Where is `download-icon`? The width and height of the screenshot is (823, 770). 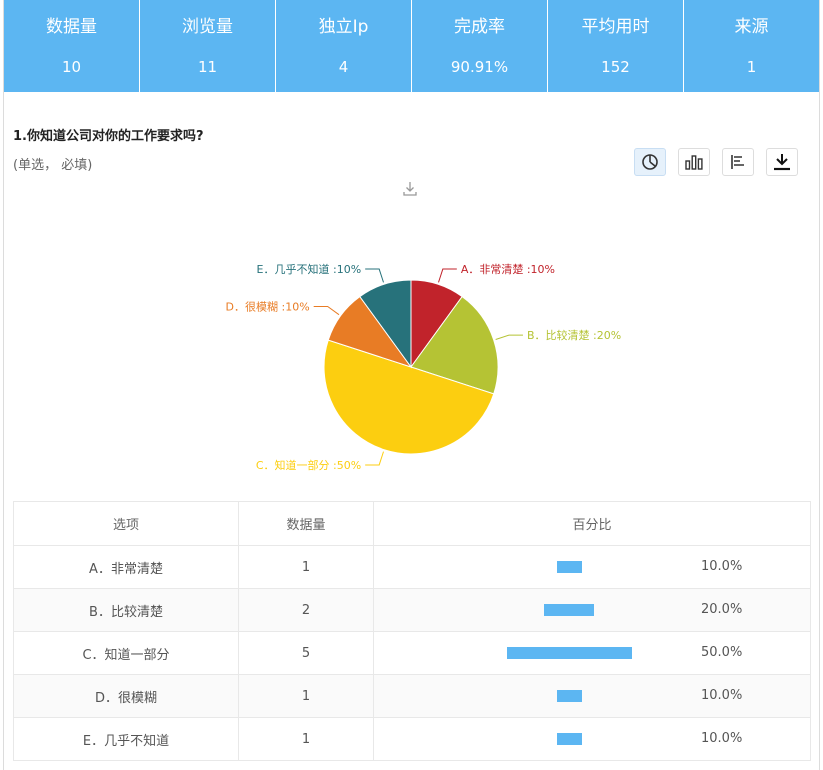 download-icon is located at coordinates (782, 162).